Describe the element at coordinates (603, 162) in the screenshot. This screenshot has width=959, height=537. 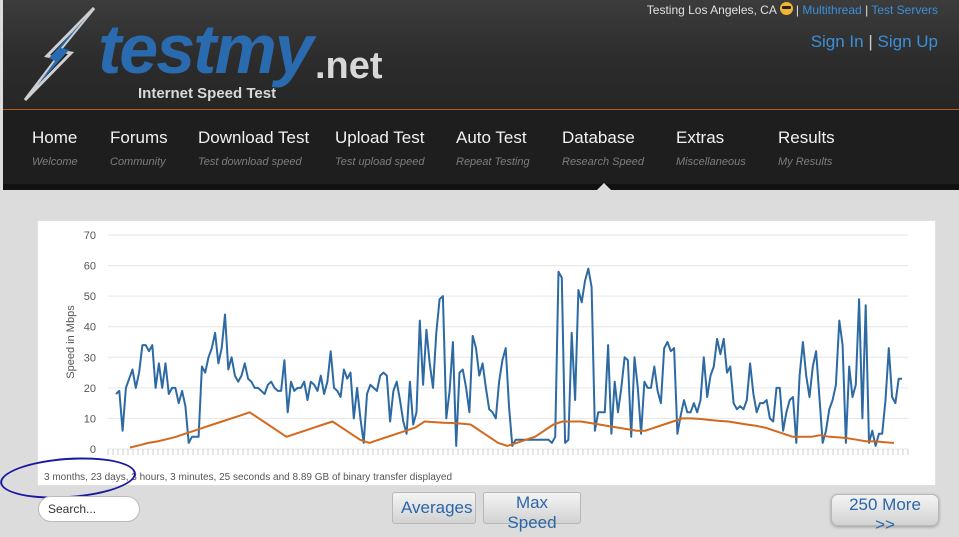
I see `nav-subtitle: Research Speed` at that location.